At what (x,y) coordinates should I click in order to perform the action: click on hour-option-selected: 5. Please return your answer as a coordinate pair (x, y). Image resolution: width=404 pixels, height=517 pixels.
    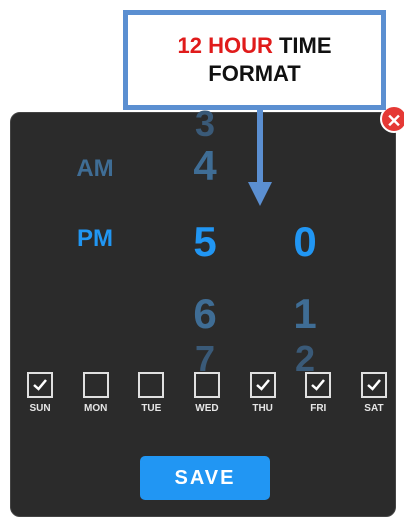
    Looking at the image, I should click on (205, 242).